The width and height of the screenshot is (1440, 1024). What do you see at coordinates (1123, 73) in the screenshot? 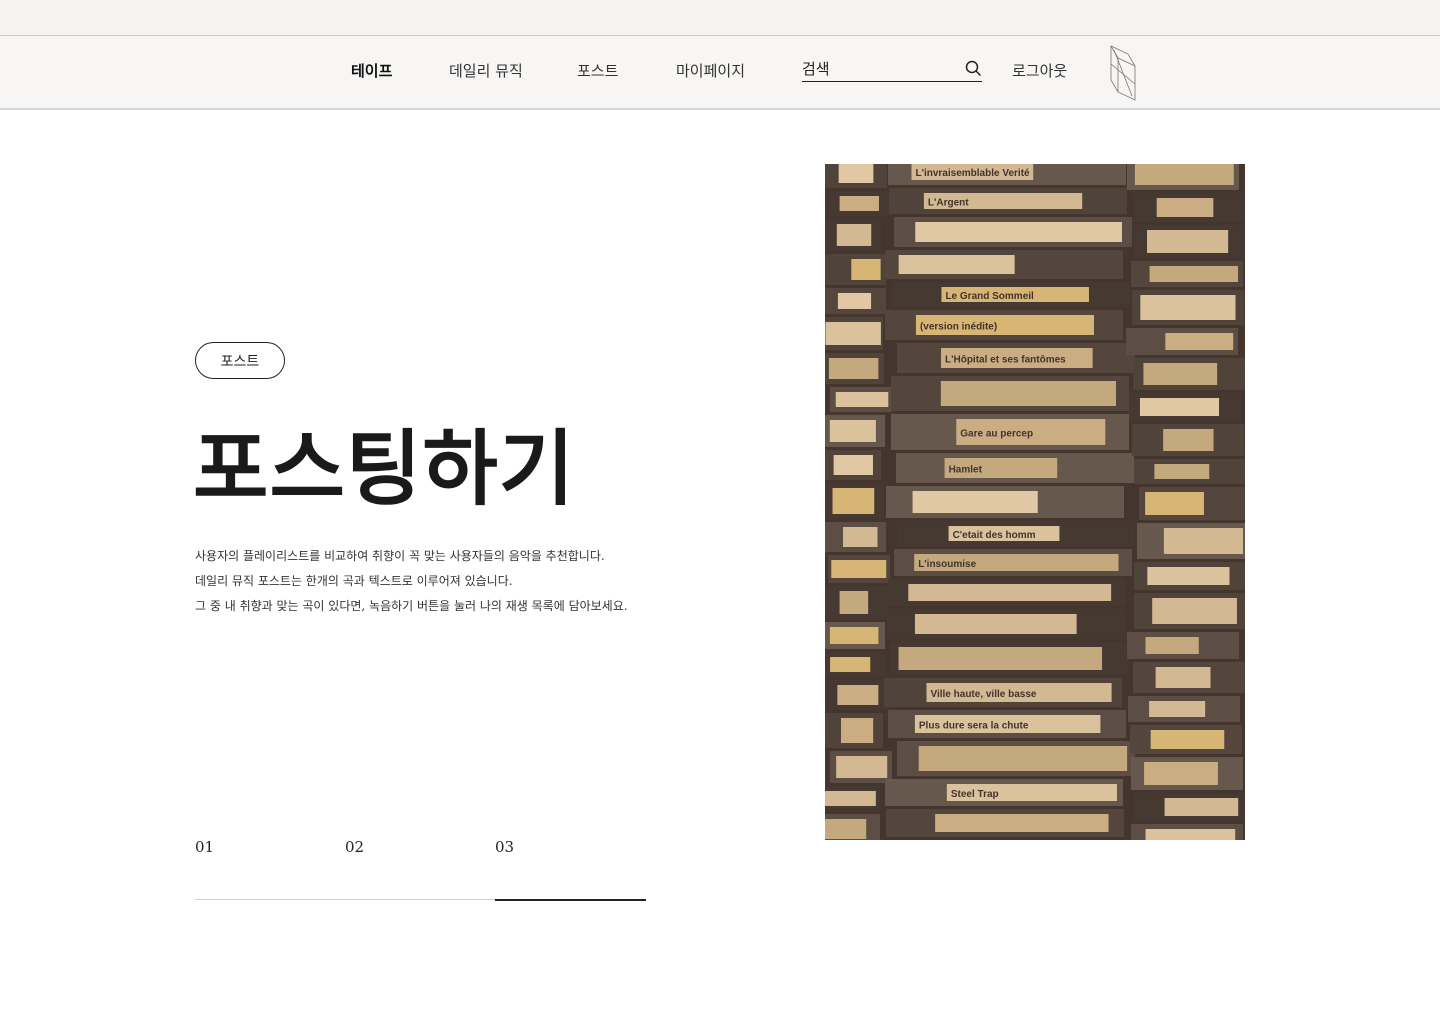
I see `logo-icon` at bounding box center [1123, 73].